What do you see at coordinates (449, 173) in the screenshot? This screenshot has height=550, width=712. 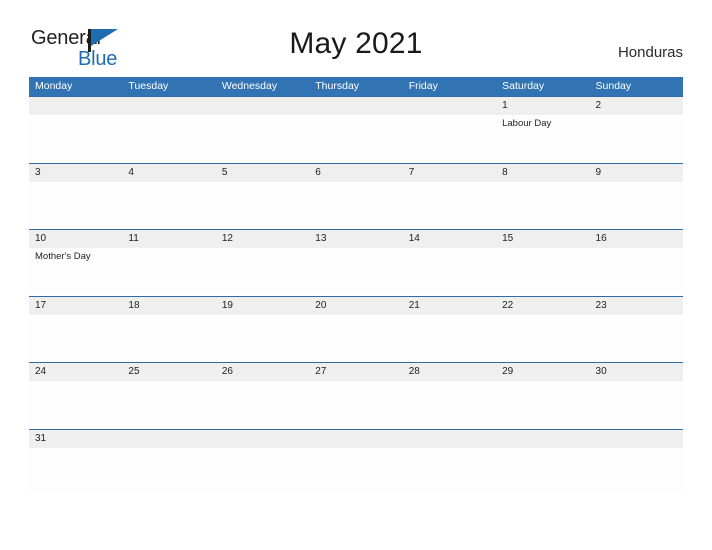 I see `day-number: 7` at bounding box center [449, 173].